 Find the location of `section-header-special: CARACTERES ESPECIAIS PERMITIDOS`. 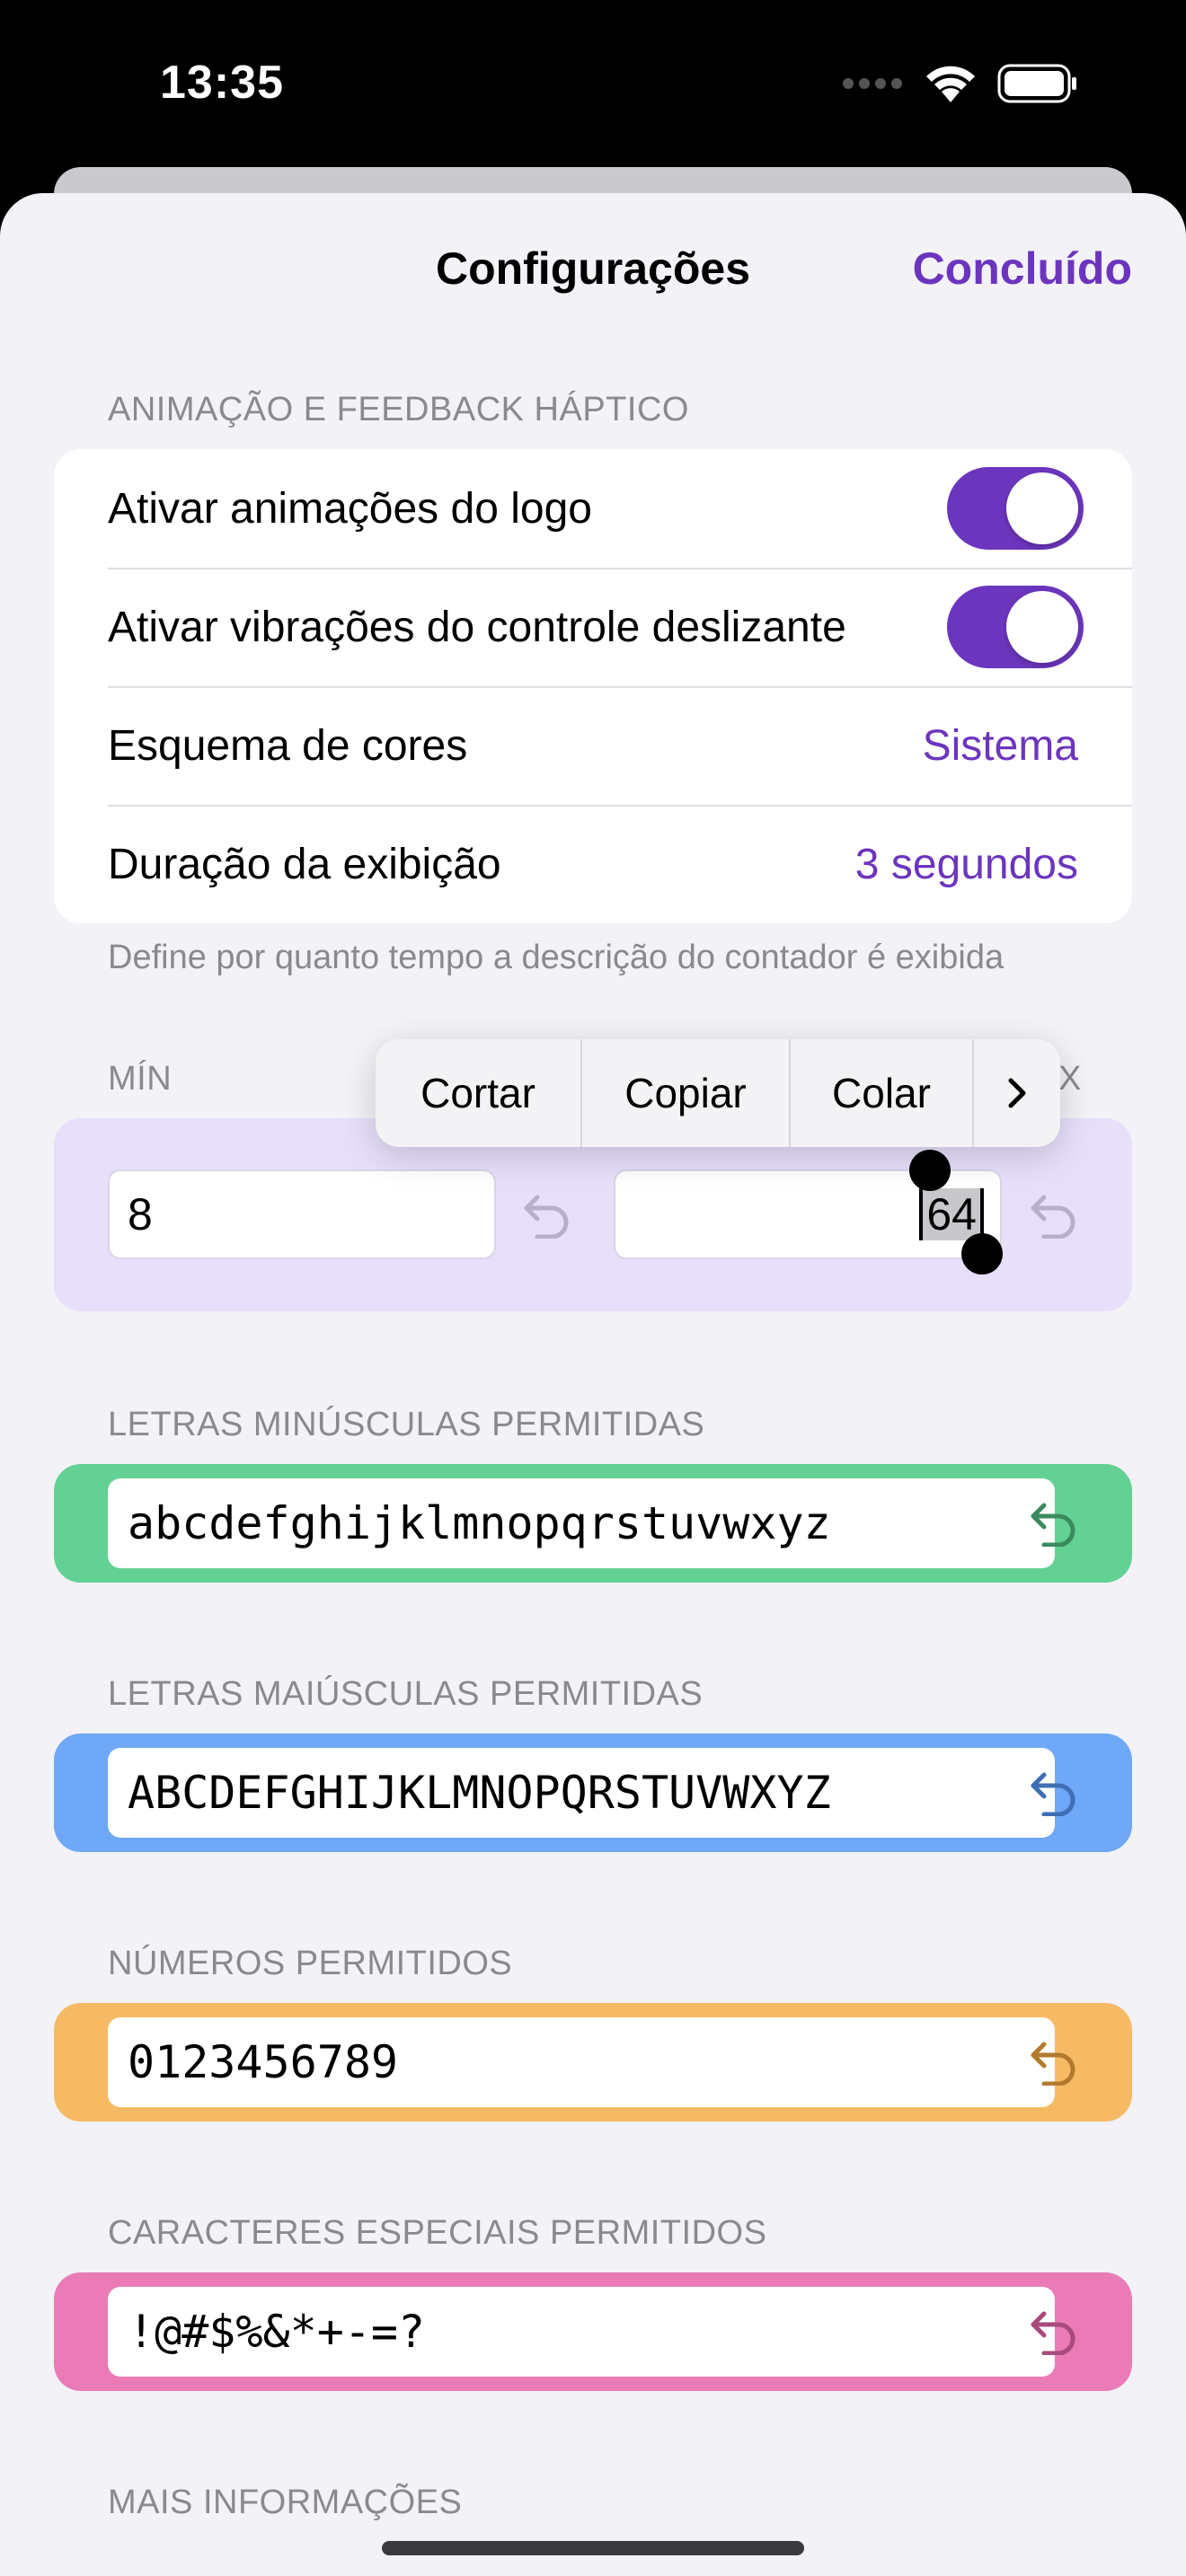

section-header-special: CARACTERES ESPECIAIS PERMITIDOS is located at coordinates (437, 2233).